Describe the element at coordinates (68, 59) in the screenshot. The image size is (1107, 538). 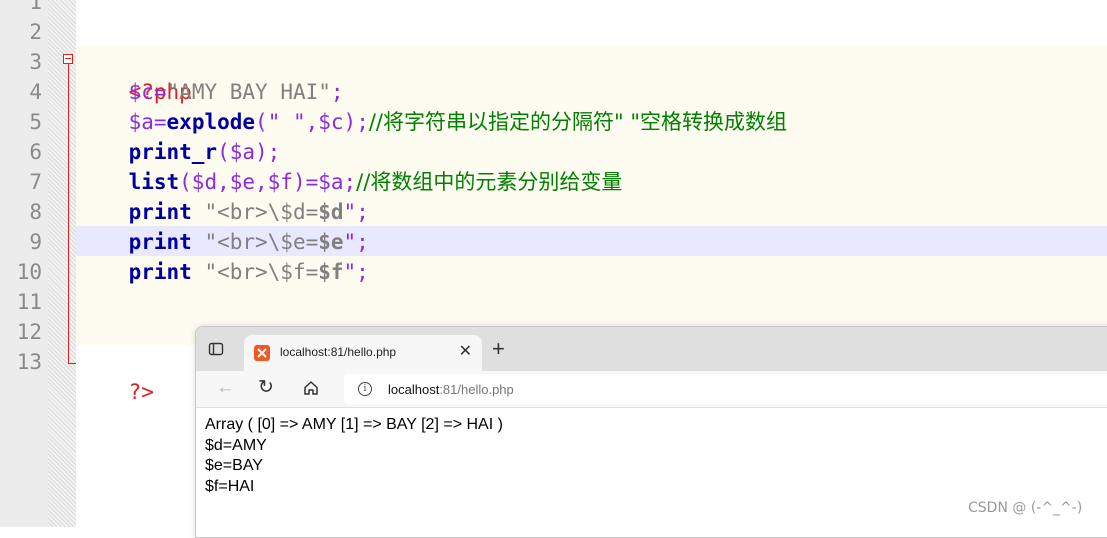
I see `fold-toggle-icon` at that location.